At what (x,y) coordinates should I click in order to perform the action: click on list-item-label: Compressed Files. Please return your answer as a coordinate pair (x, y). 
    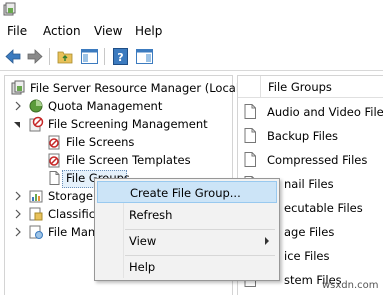
    Looking at the image, I should click on (317, 160).